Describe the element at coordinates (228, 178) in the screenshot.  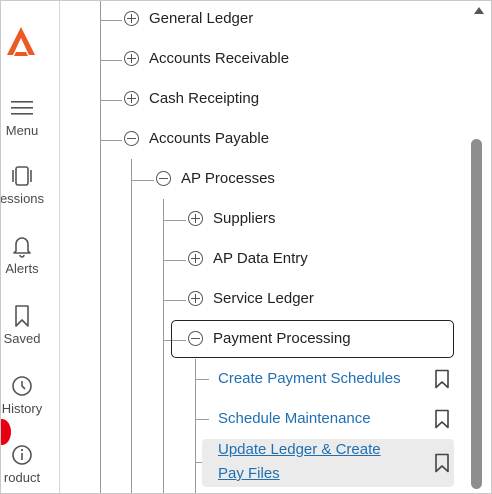
I see `tree-node-label: AP Processes` at that location.